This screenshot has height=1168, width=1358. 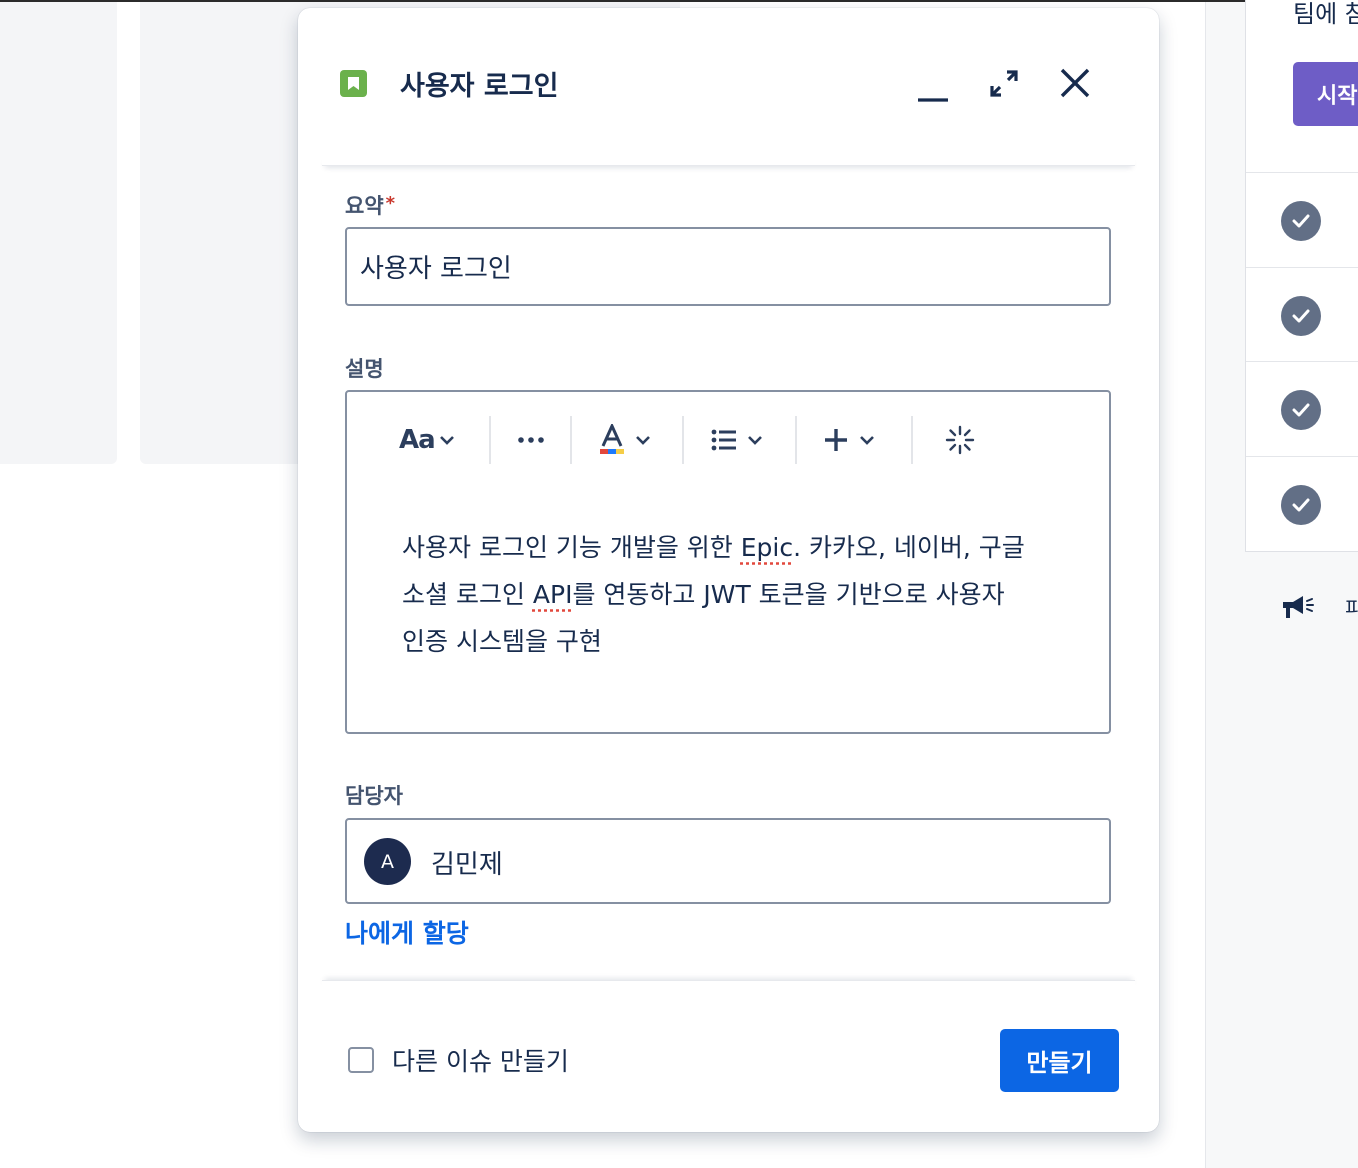 What do you see at coordinates (1299, 607) in the screenshot?
I see `megaphone-icon` at bounding box center [1299, 607].